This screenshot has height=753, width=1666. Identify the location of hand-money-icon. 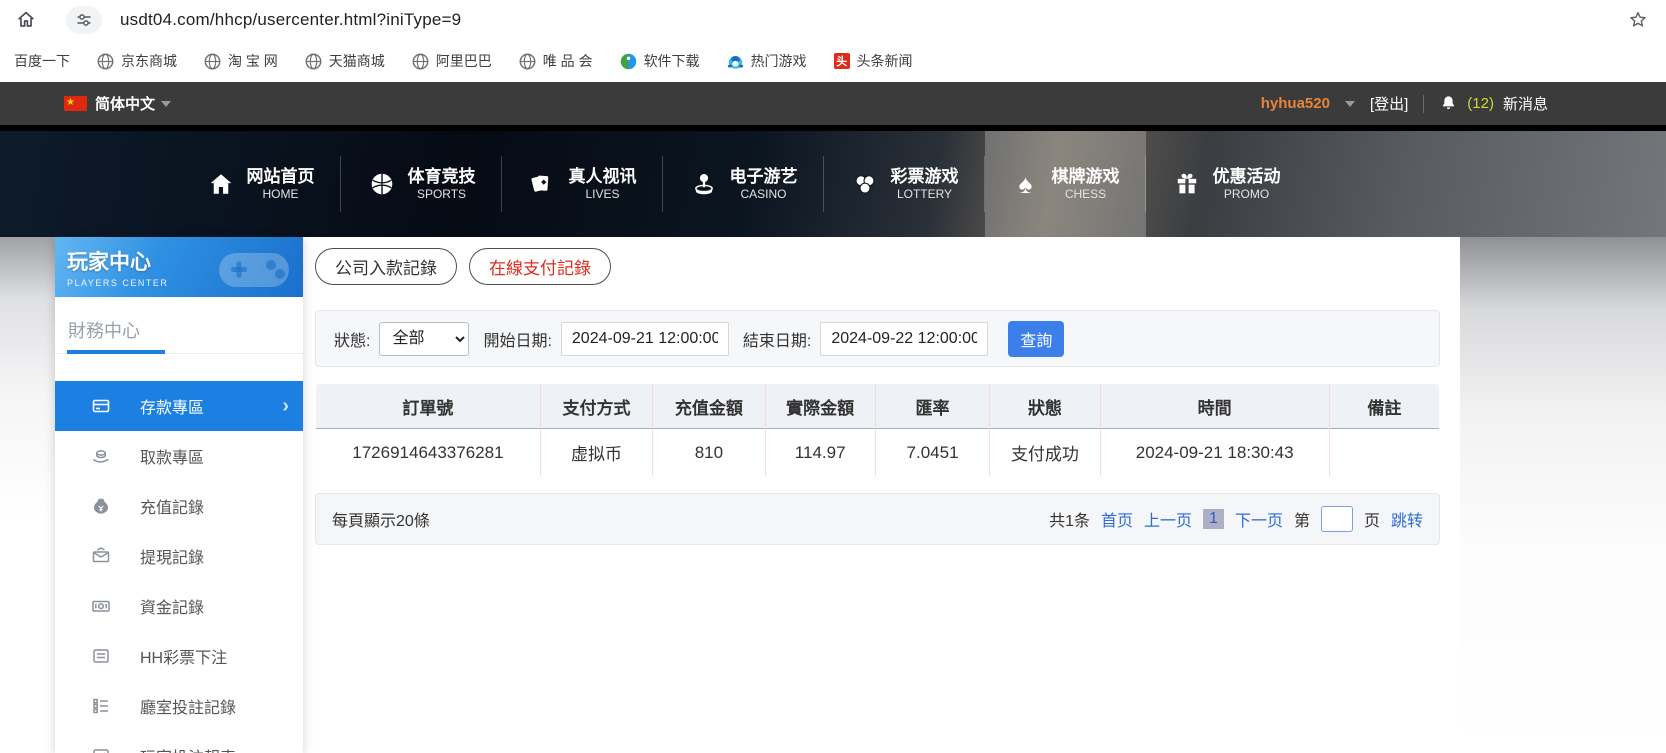
(101, 456).